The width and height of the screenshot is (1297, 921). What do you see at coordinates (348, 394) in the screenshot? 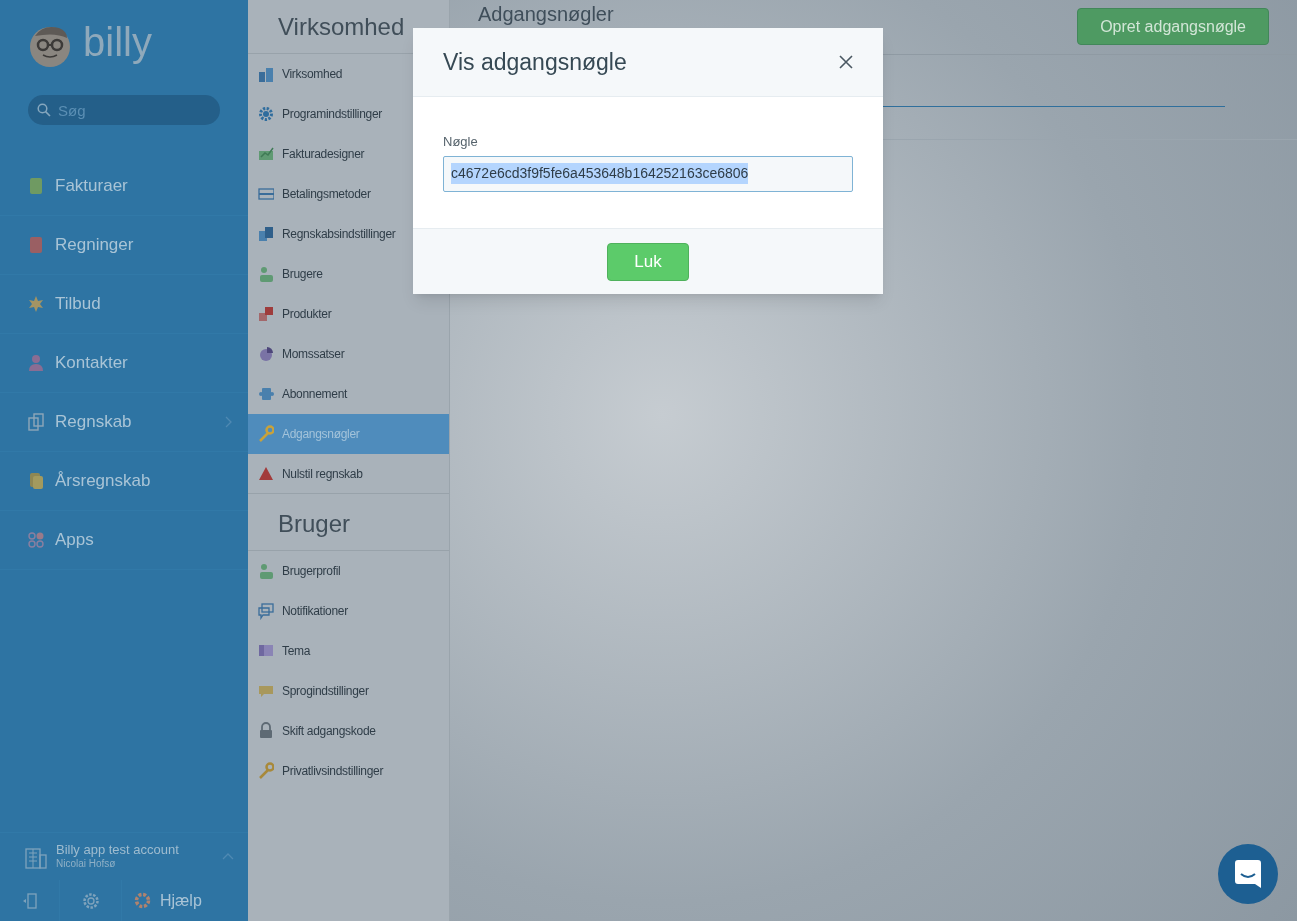
I see `settings-nav-item: Abonnement` at bounding box center [348, 394].